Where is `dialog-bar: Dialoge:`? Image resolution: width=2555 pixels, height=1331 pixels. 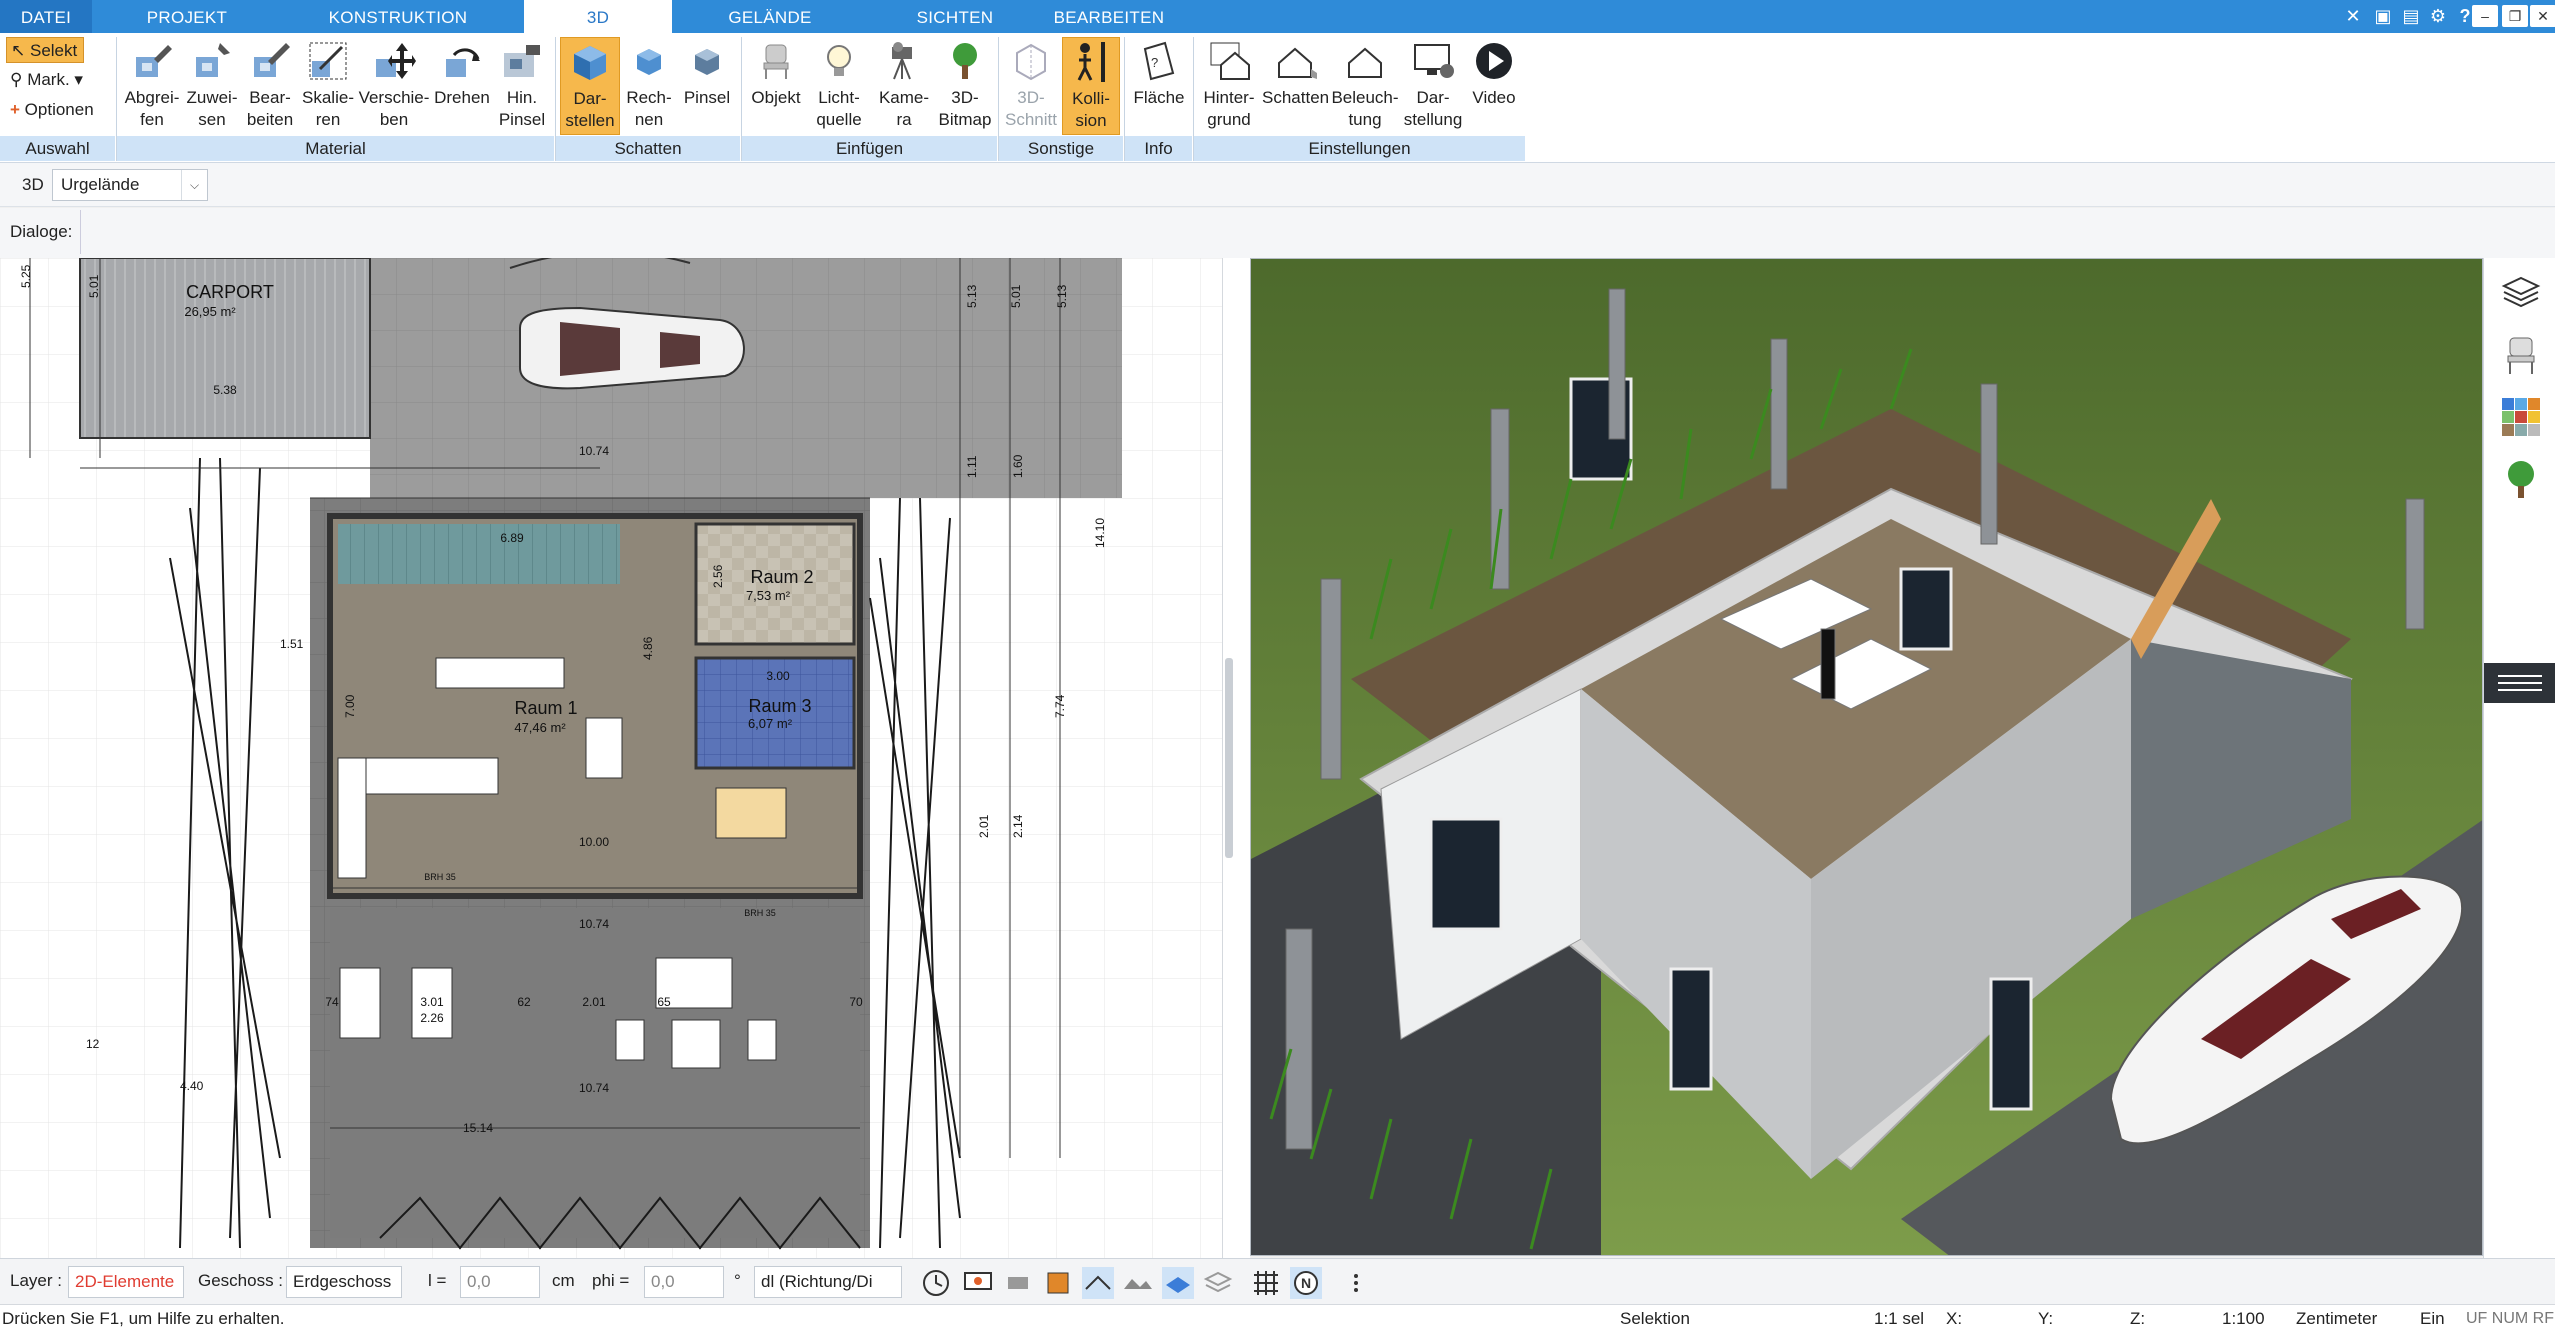
dialog-bar: Dialoge: is located at coordinates (1277, 233).